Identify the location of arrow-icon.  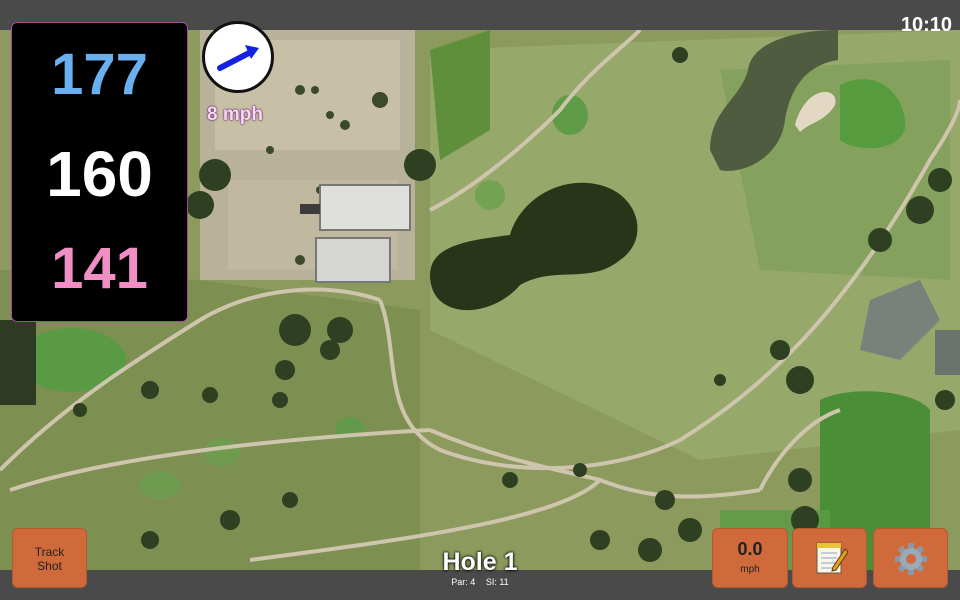
(238, 58).